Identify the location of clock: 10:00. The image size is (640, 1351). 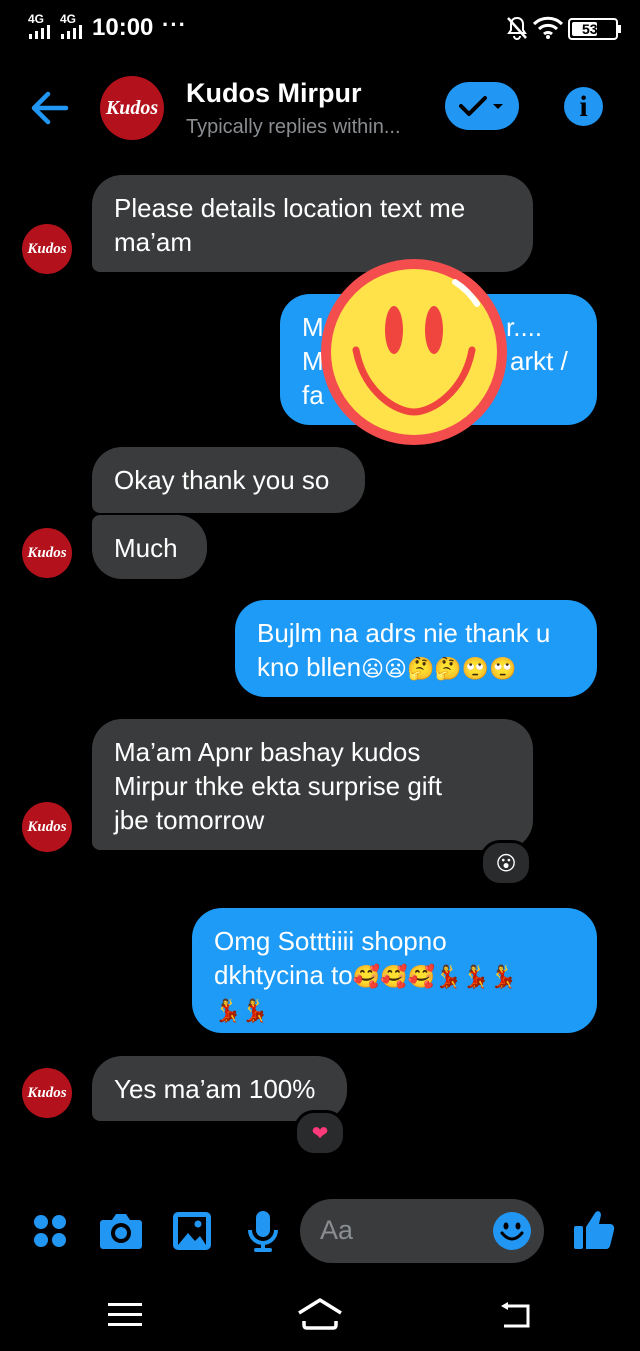
(123, 27).